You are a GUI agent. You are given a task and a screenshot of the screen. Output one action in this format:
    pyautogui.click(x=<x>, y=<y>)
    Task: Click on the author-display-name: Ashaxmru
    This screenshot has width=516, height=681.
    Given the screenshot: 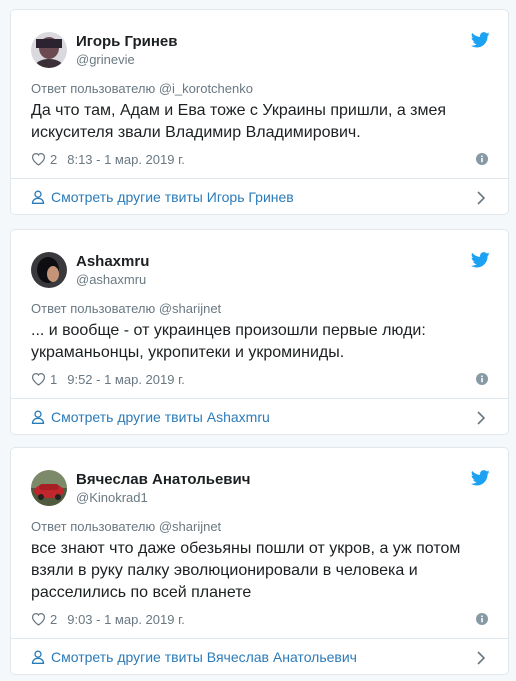 What is the action you would take?
    pyautogui.click(x=112, y=261)
    